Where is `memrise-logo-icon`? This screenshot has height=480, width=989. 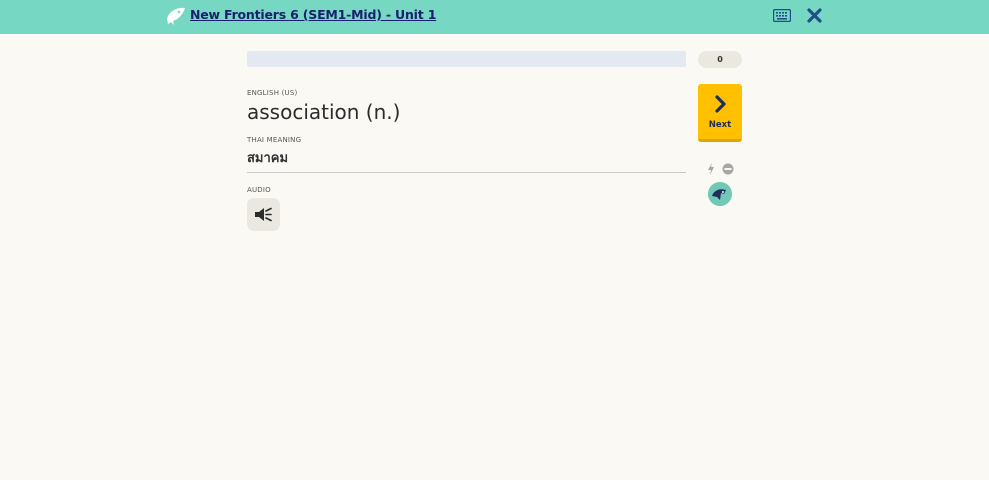
memrise-logo-icon is located at coordinates (176, 16).